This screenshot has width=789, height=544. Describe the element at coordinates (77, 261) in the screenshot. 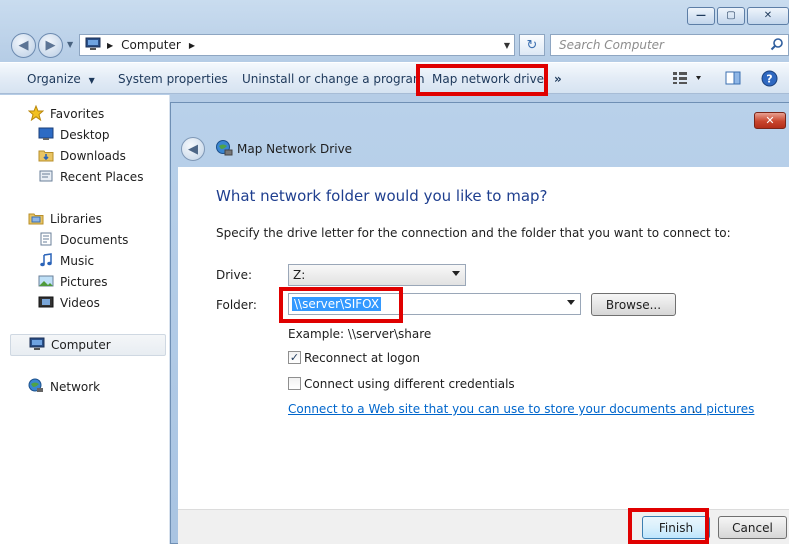

I see `nav-music-label: Music` at that location.